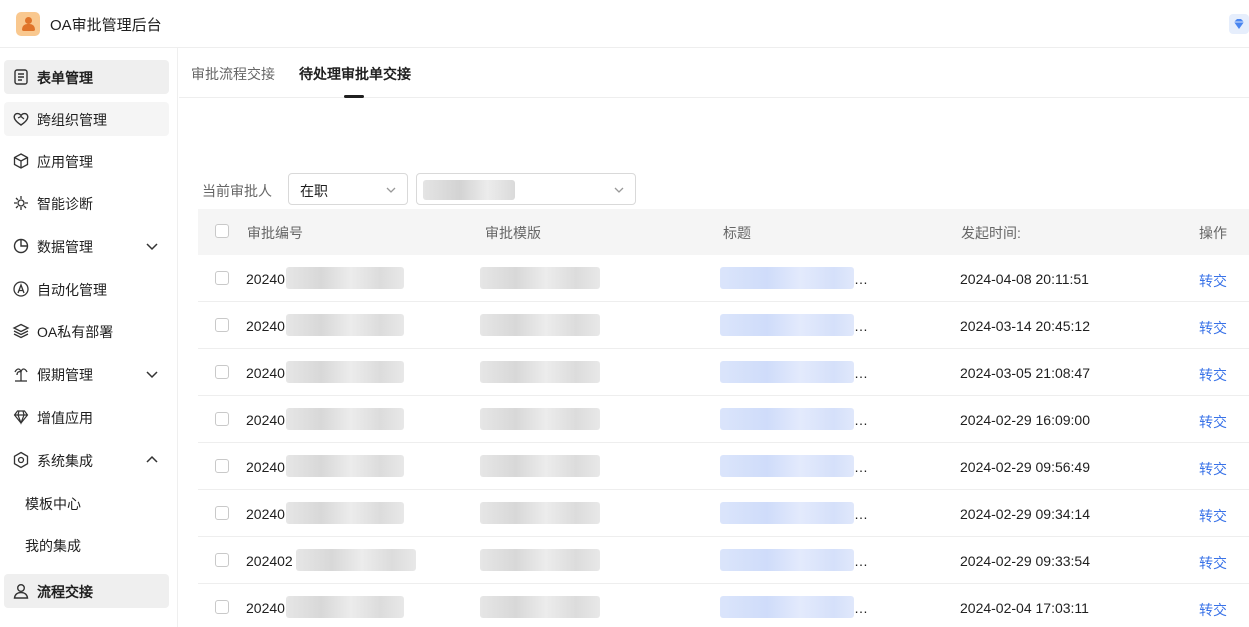 The image size is (1249, 627). I want to click on sidebar-item-label: 应用管理, so click(65, 162).